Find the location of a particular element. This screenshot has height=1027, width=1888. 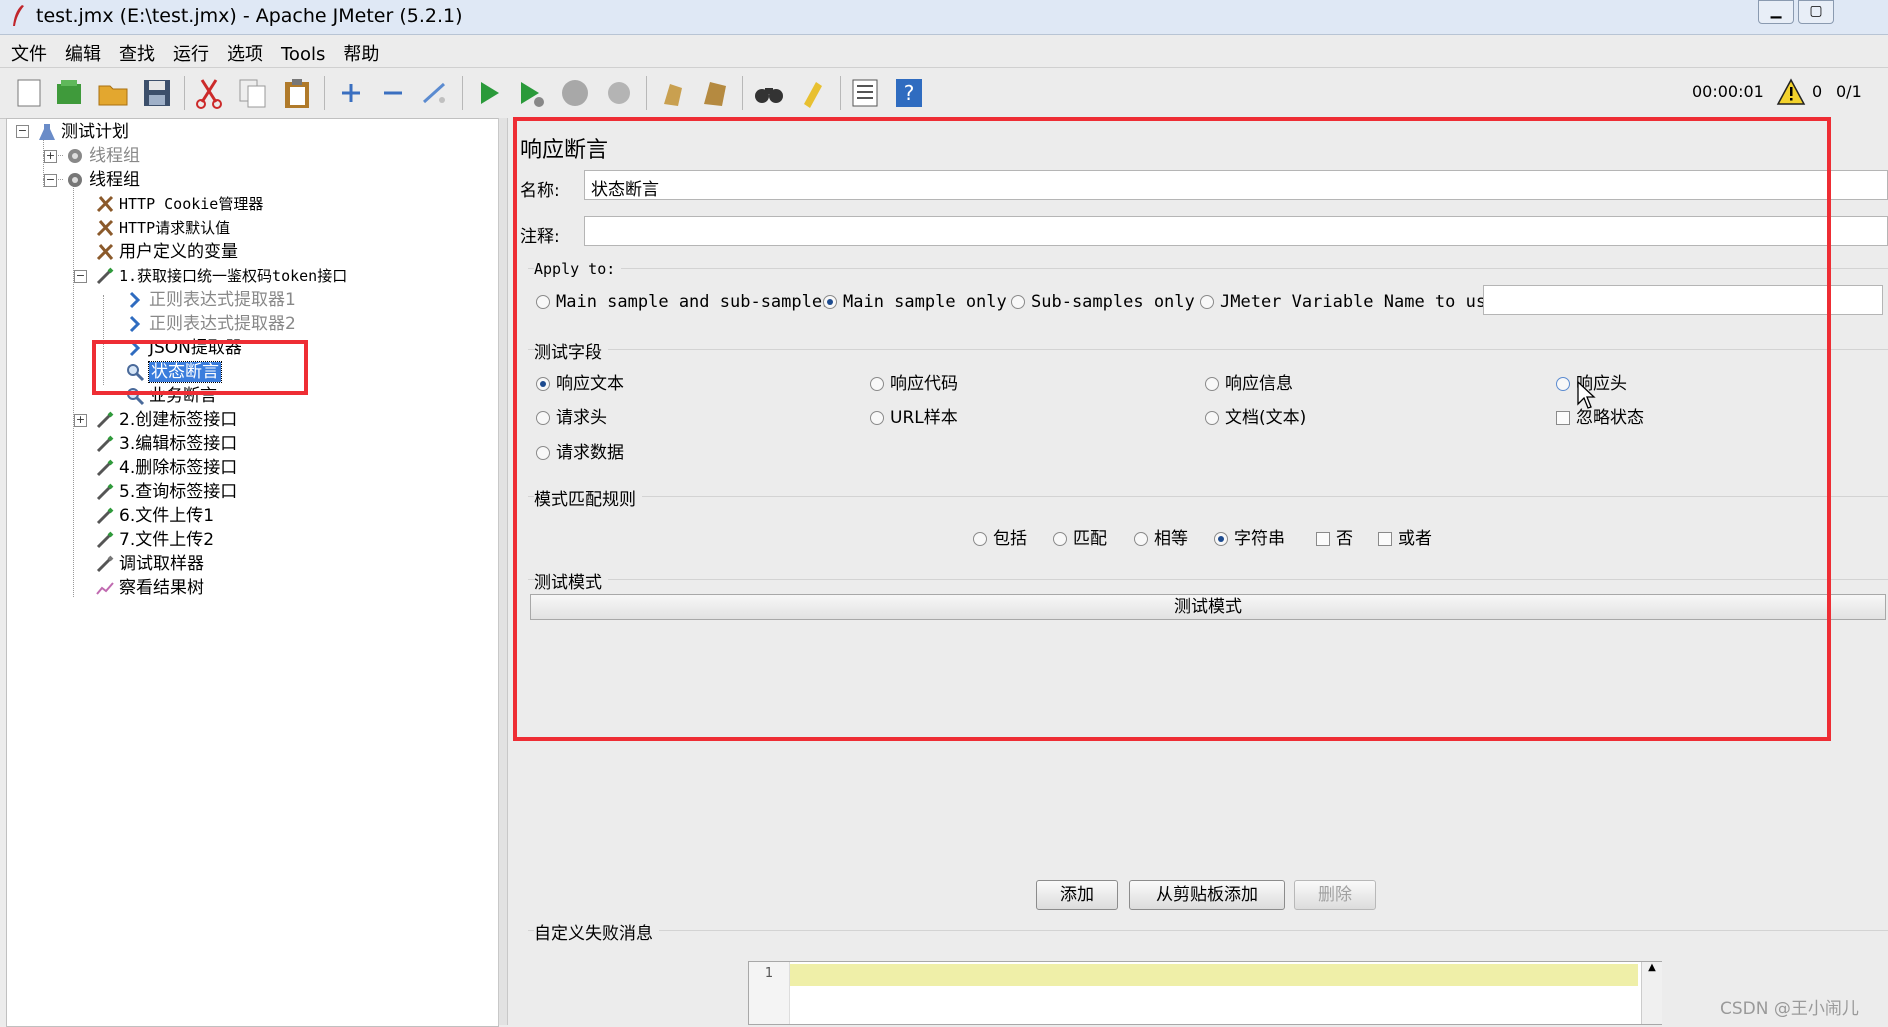

maximize-button: ▢ is located at coordinates (1816, 12).